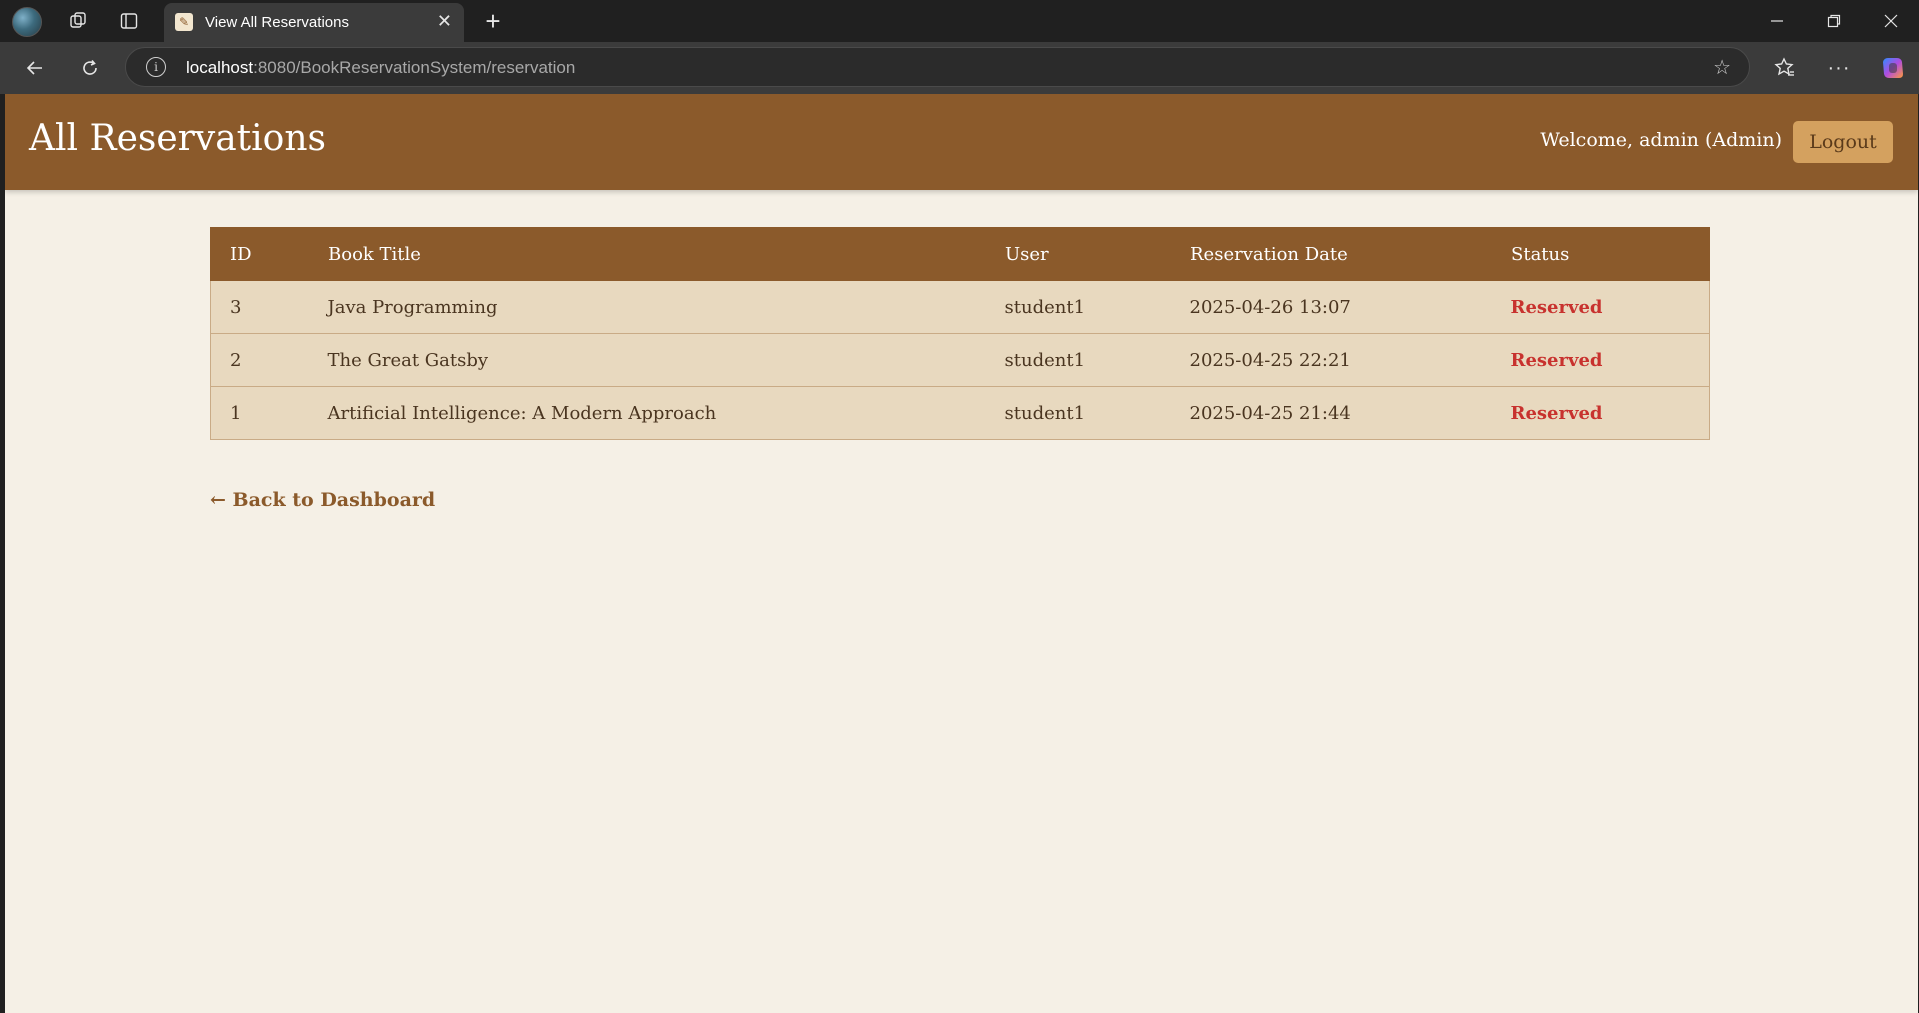 This screenshot has height=1013, width=1919. What do you see at coordinates (35, 68) in the screenshot?
I see `back-arrow-icon` at bounding box center [35, 68].